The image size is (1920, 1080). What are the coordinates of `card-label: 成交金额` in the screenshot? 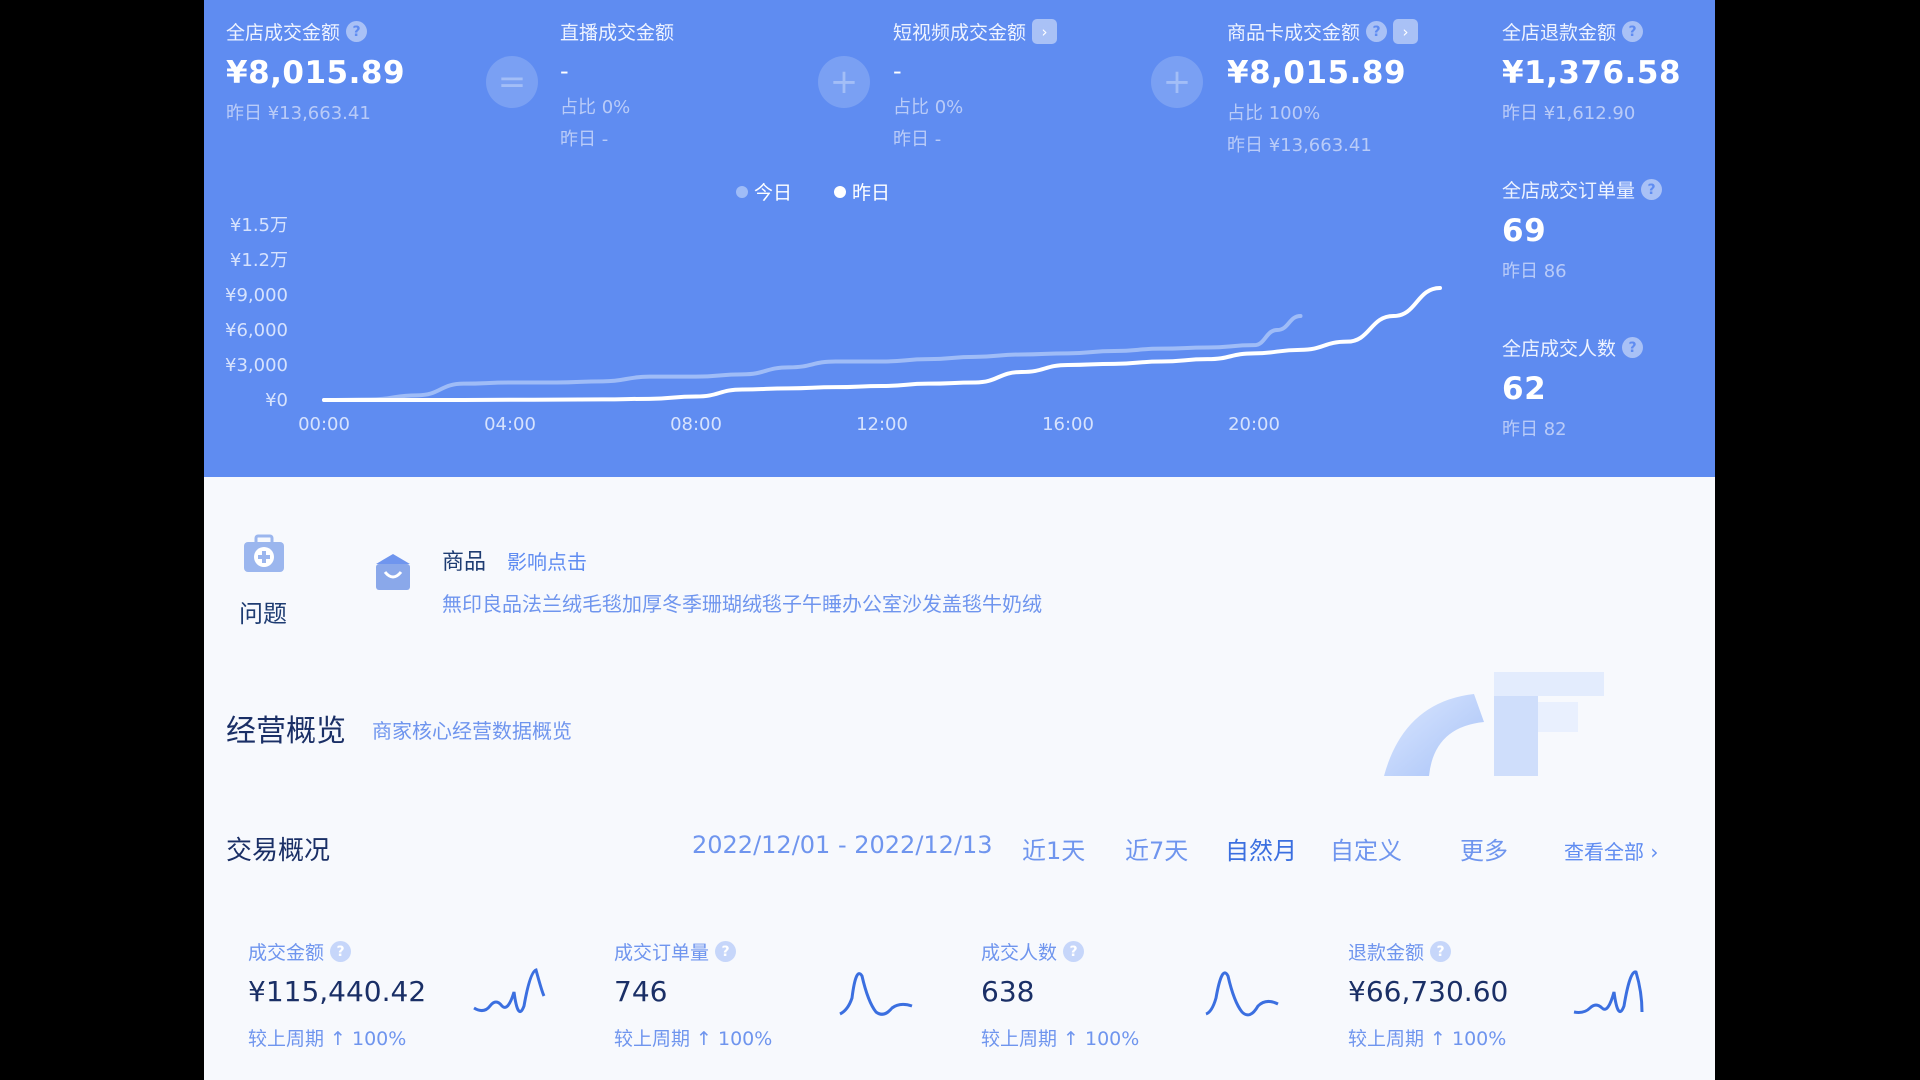 It's located at (286, 953).